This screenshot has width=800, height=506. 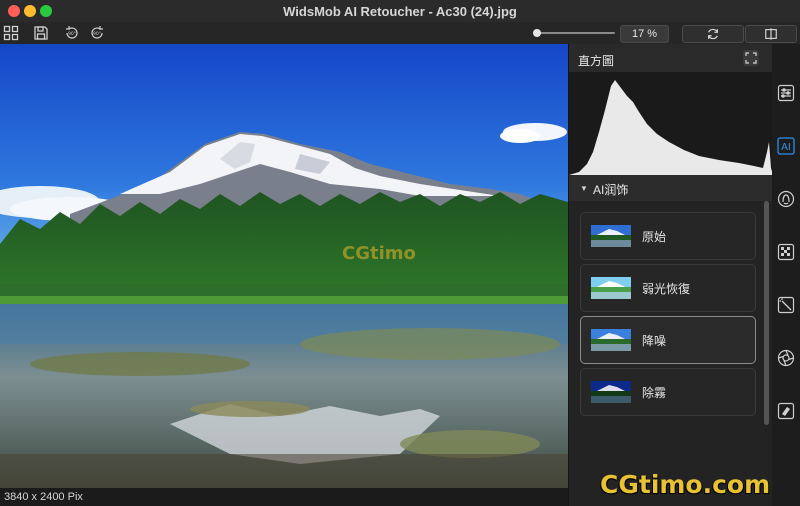 What do you see at coordinates (786, 358) in the screenshot?
I see `aperture-icon` at bounding box center [786, 358].